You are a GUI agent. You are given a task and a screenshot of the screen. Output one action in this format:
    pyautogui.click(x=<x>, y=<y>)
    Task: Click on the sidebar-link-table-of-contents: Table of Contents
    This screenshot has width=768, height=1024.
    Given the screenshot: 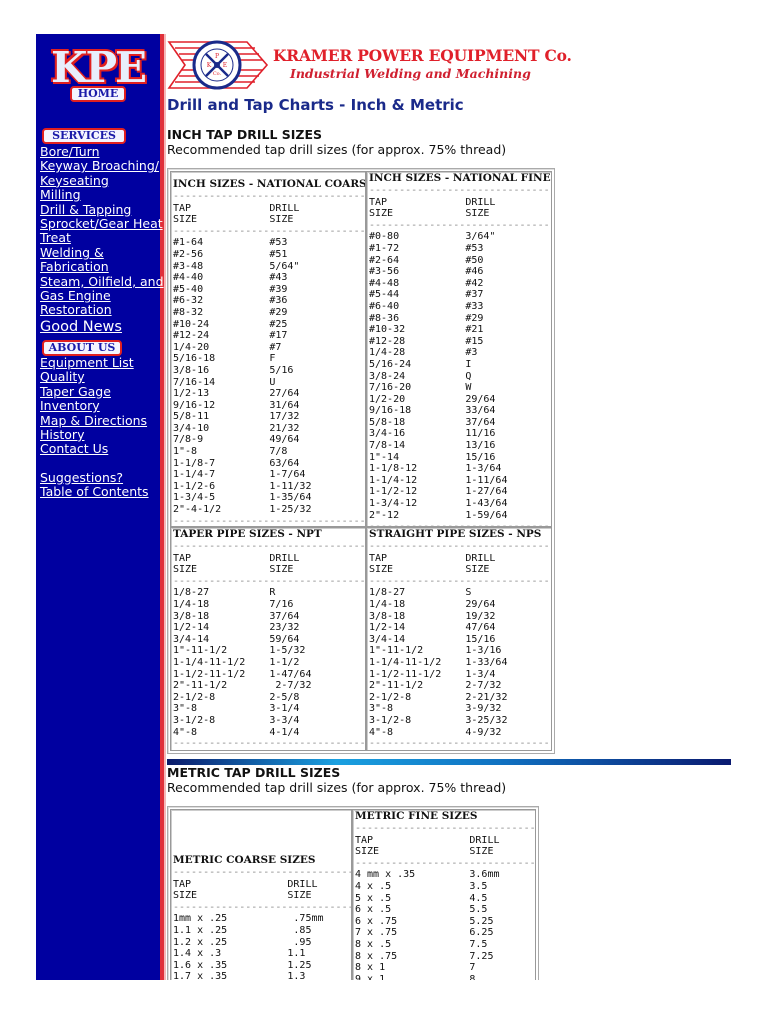 What is the action you would take?
    pyautogui.click(x=102, y=491)
    